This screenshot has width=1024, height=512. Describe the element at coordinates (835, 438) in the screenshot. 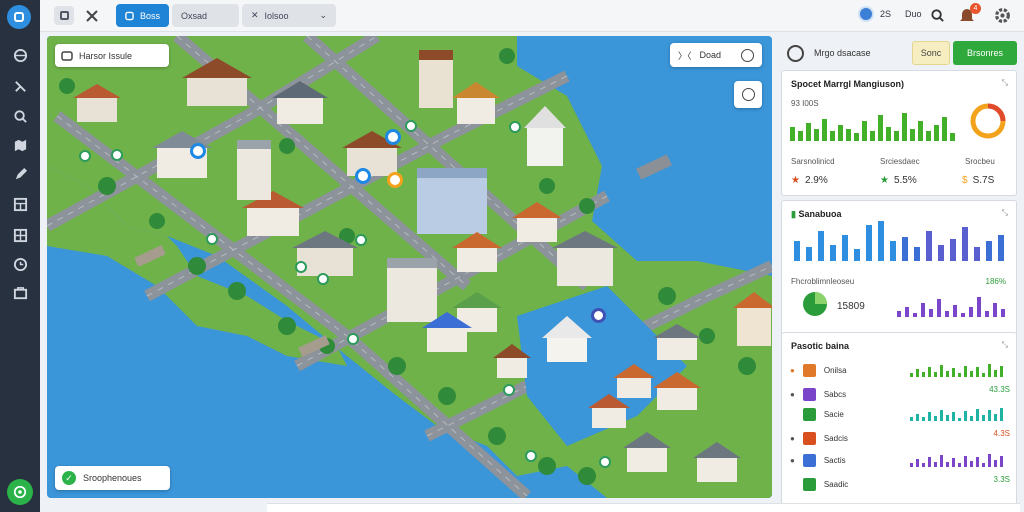

I see `row-label: Sadcis` at that location.